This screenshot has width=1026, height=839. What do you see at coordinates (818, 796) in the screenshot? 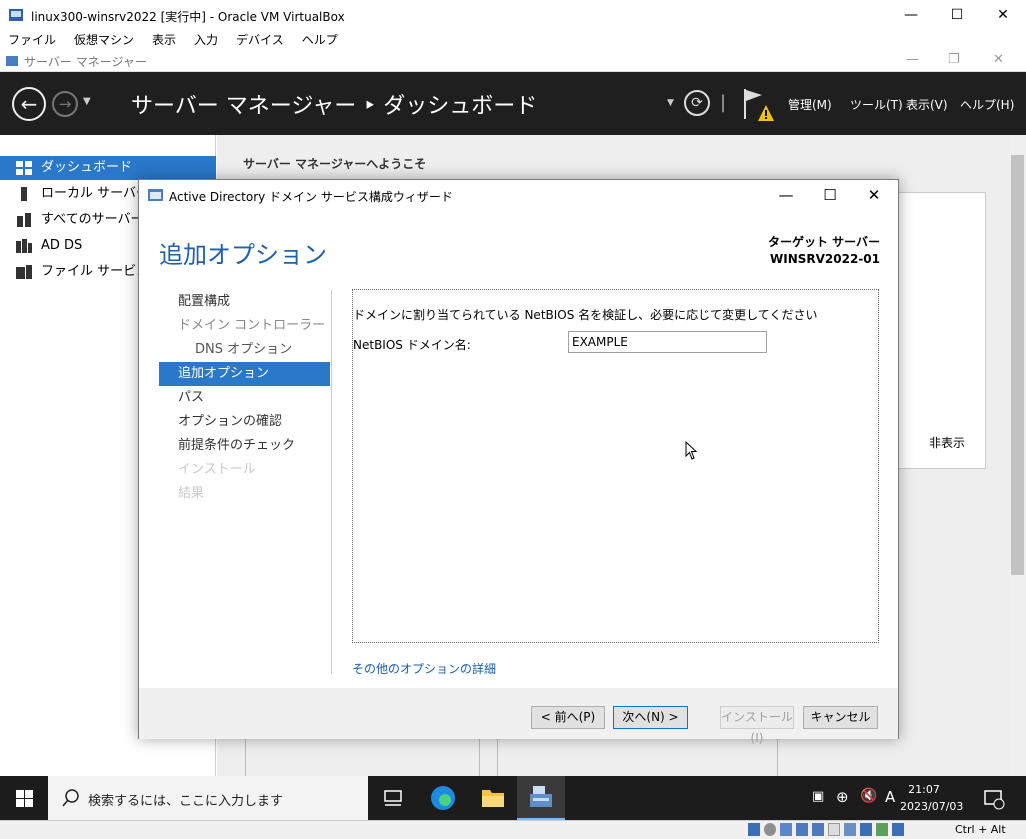
I see `network-icon: ▣` at bounding box center [818, 796].